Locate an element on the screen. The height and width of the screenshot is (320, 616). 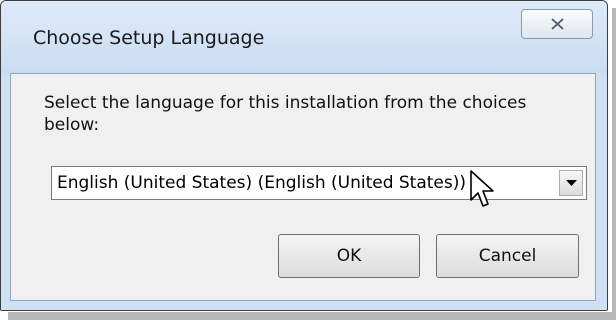
dropdown-arrow-button is located at coordinates (571, 183).